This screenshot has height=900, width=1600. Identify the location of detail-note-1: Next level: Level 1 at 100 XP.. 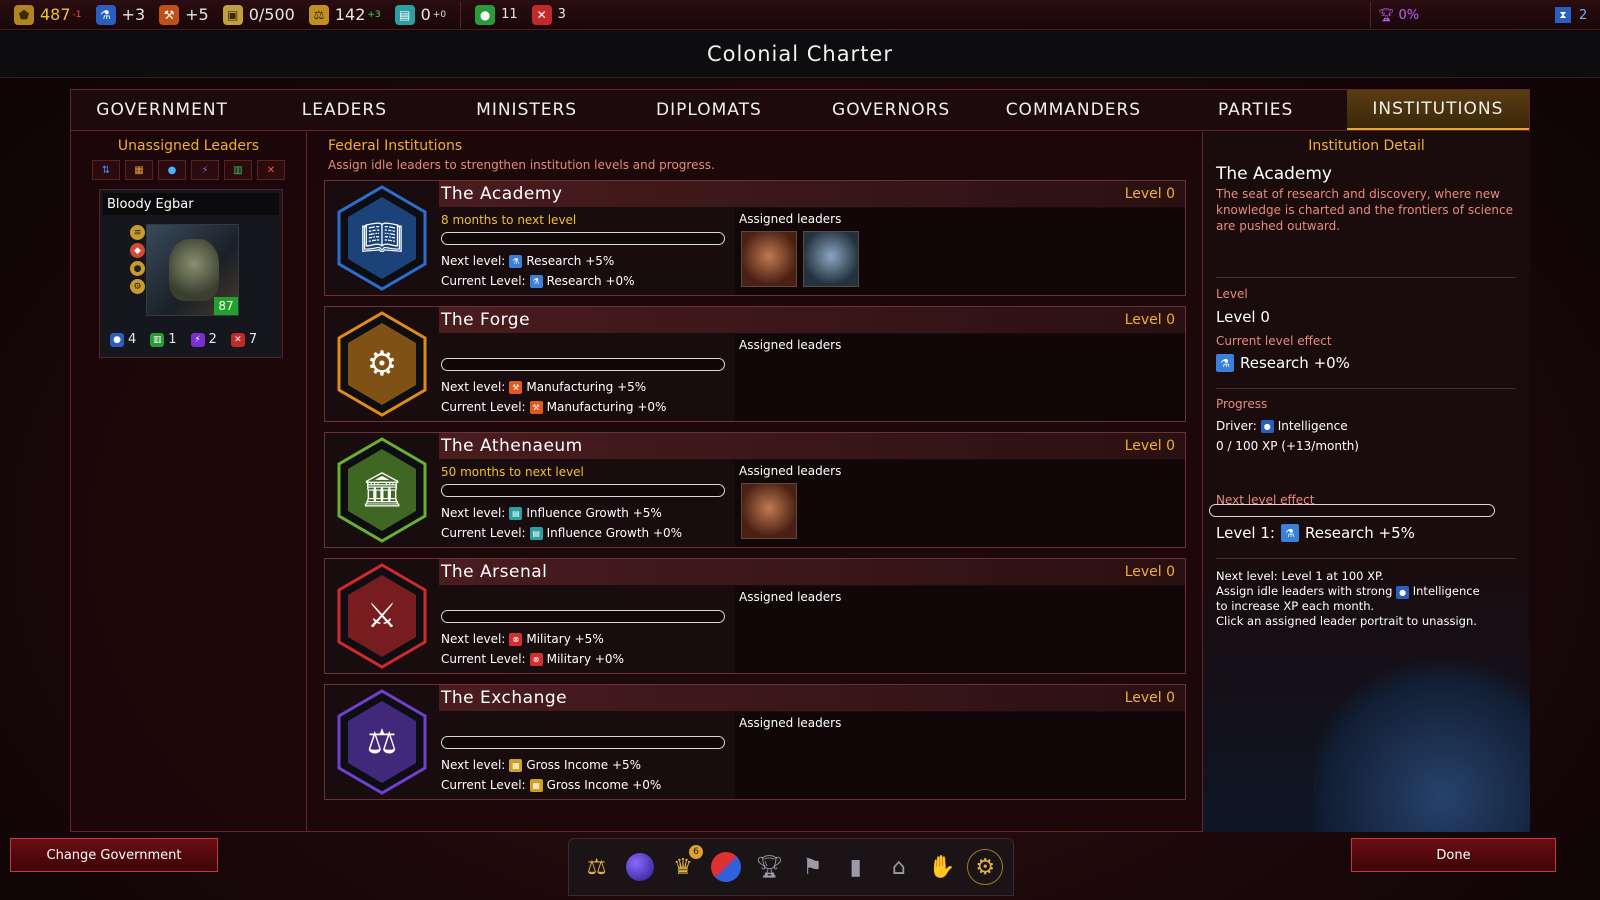
(1300, 576).